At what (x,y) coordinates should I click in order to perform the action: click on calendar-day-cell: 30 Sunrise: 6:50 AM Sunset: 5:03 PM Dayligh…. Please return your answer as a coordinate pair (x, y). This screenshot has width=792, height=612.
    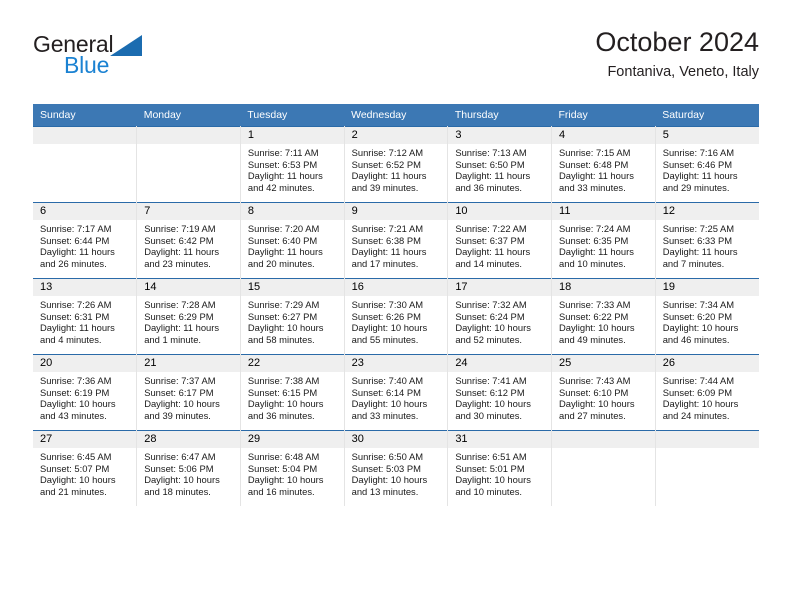
    Looking at the image, I should click on (396, 468).